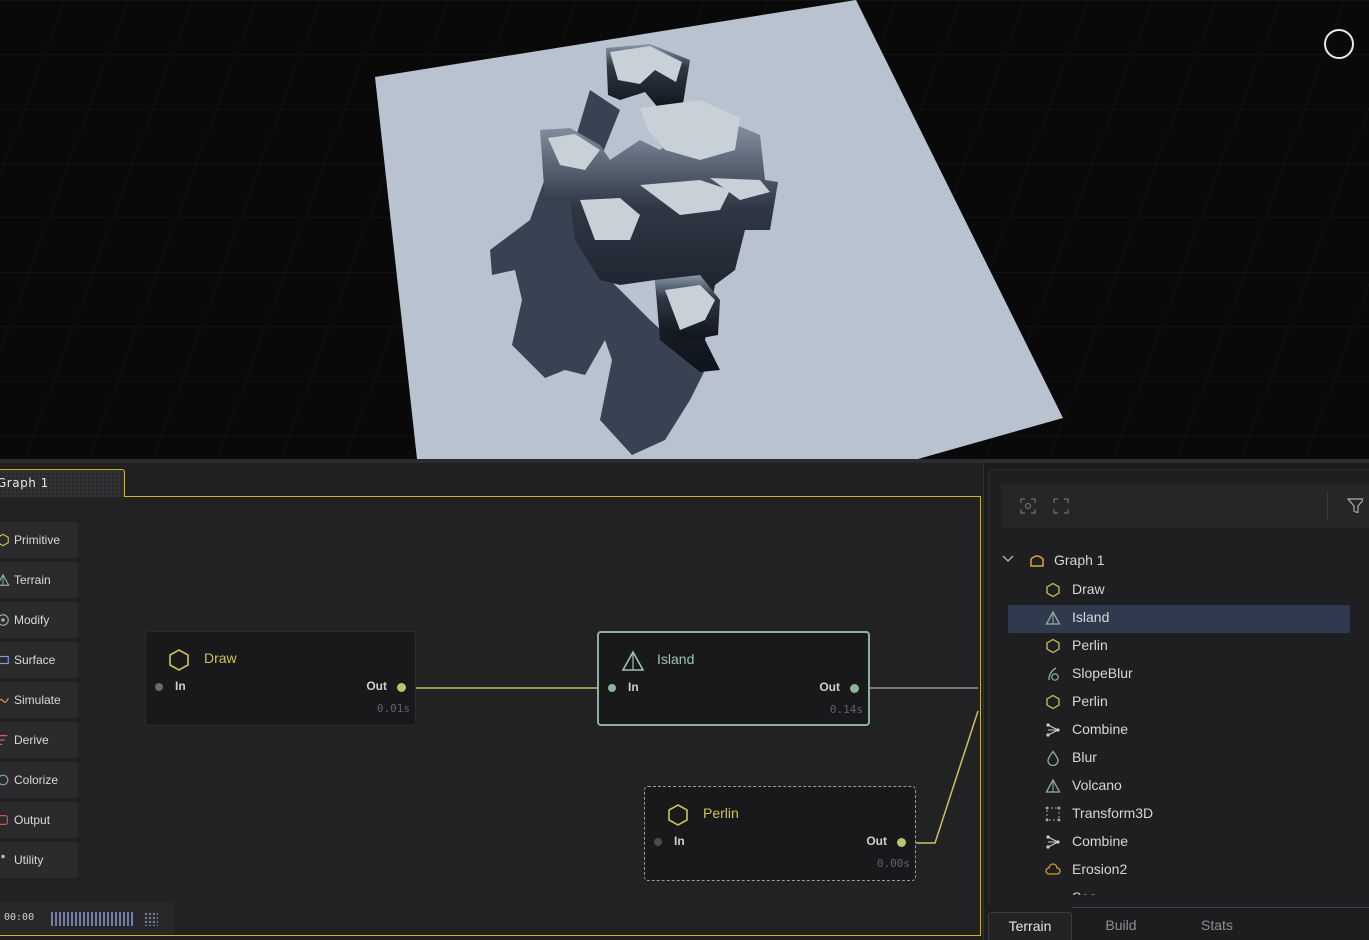  What do you see at coordinates (1053, 730) in the screenshot?
I see `combine-icon` at bounding box center [1053, 730].